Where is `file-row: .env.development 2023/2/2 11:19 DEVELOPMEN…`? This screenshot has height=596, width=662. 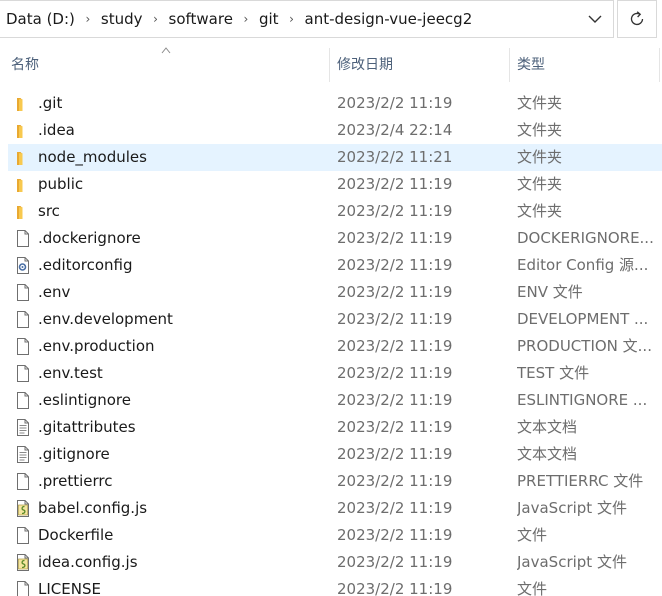
file-row: .env.development 2023/2/2 11:19 DEVELOPMEN… is located at coordinates (331, 319).